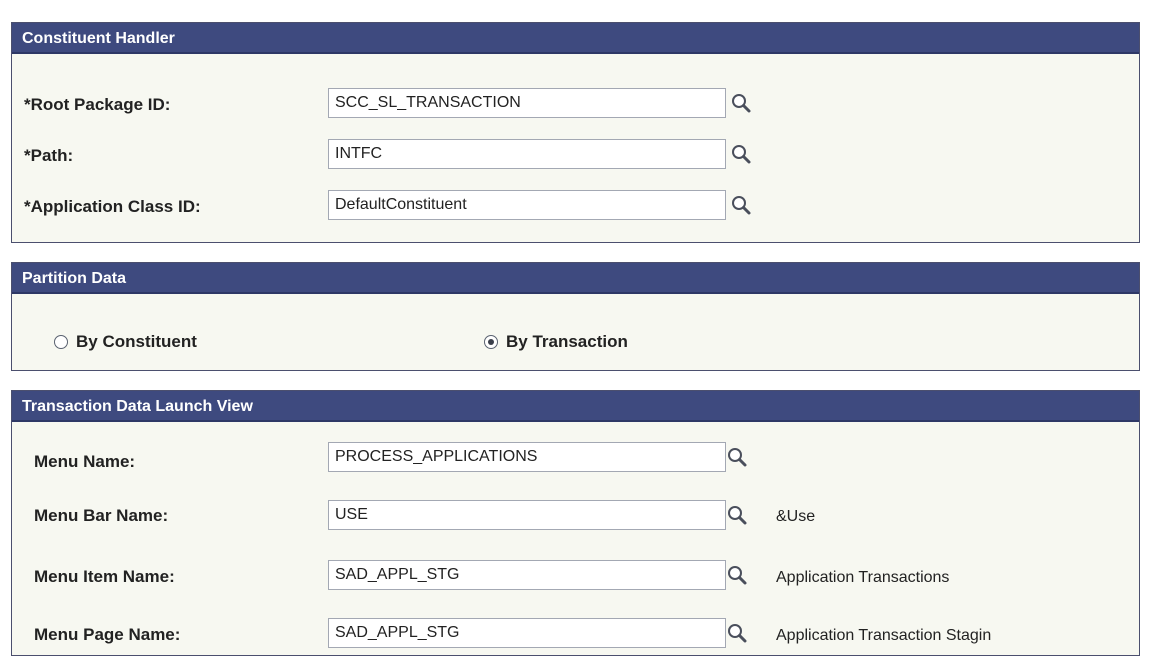 The height and width of the screenshot is (664, 1151). I want to click on menu-bar-name-input: USE, so click(527, 515).